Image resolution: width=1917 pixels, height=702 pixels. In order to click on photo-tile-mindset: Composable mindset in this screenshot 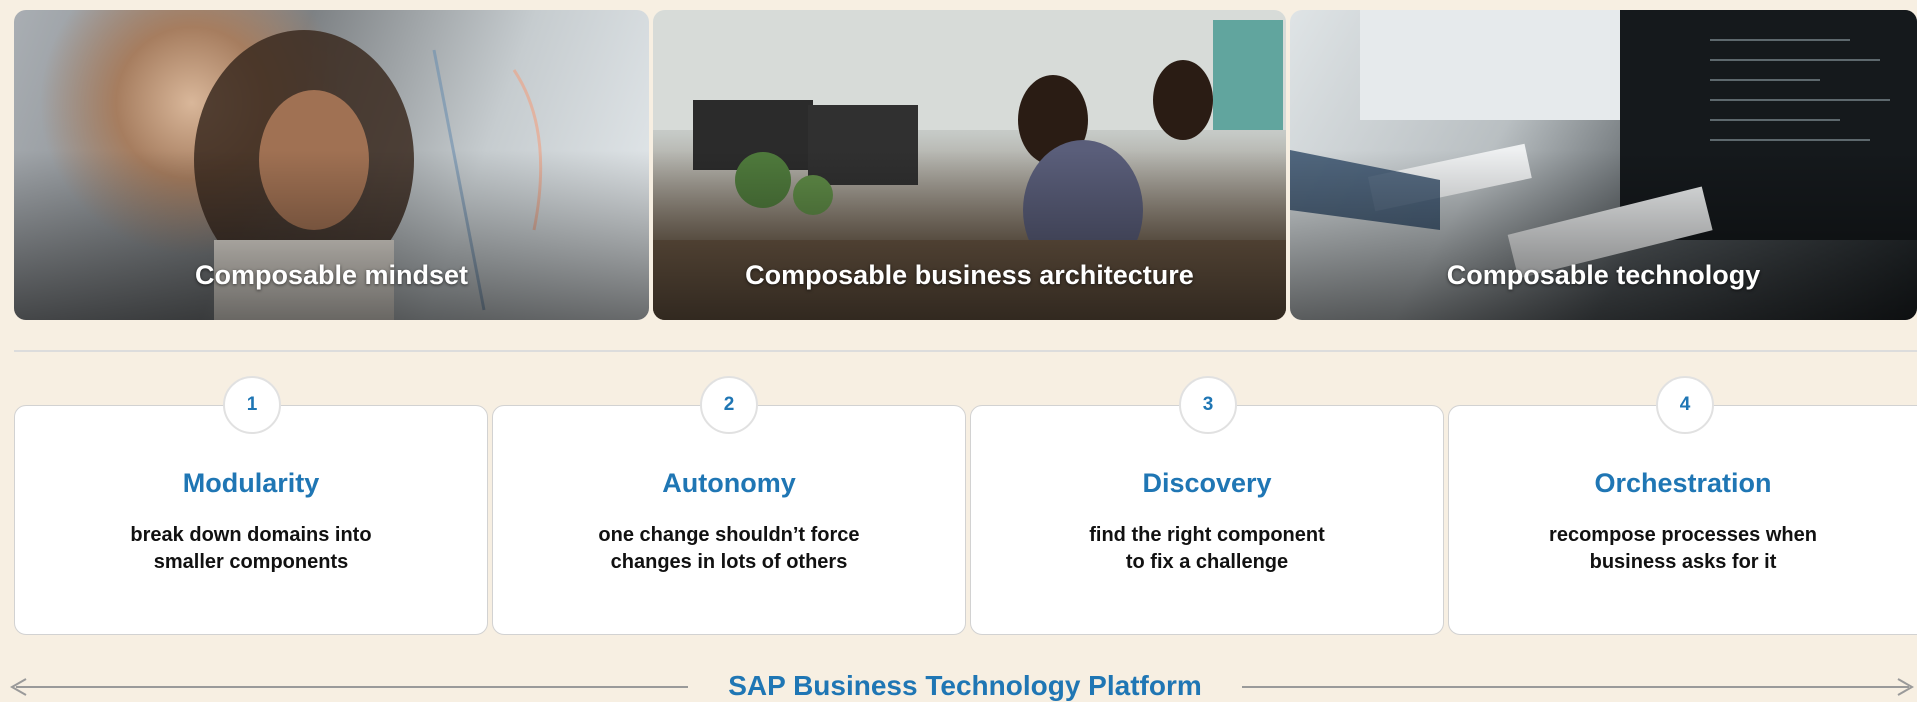, I will do `click(331, 165)`.